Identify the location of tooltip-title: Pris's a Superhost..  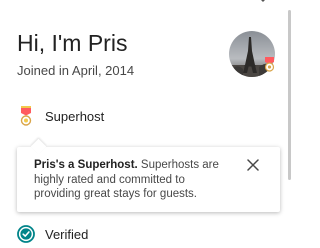
(86, 165).